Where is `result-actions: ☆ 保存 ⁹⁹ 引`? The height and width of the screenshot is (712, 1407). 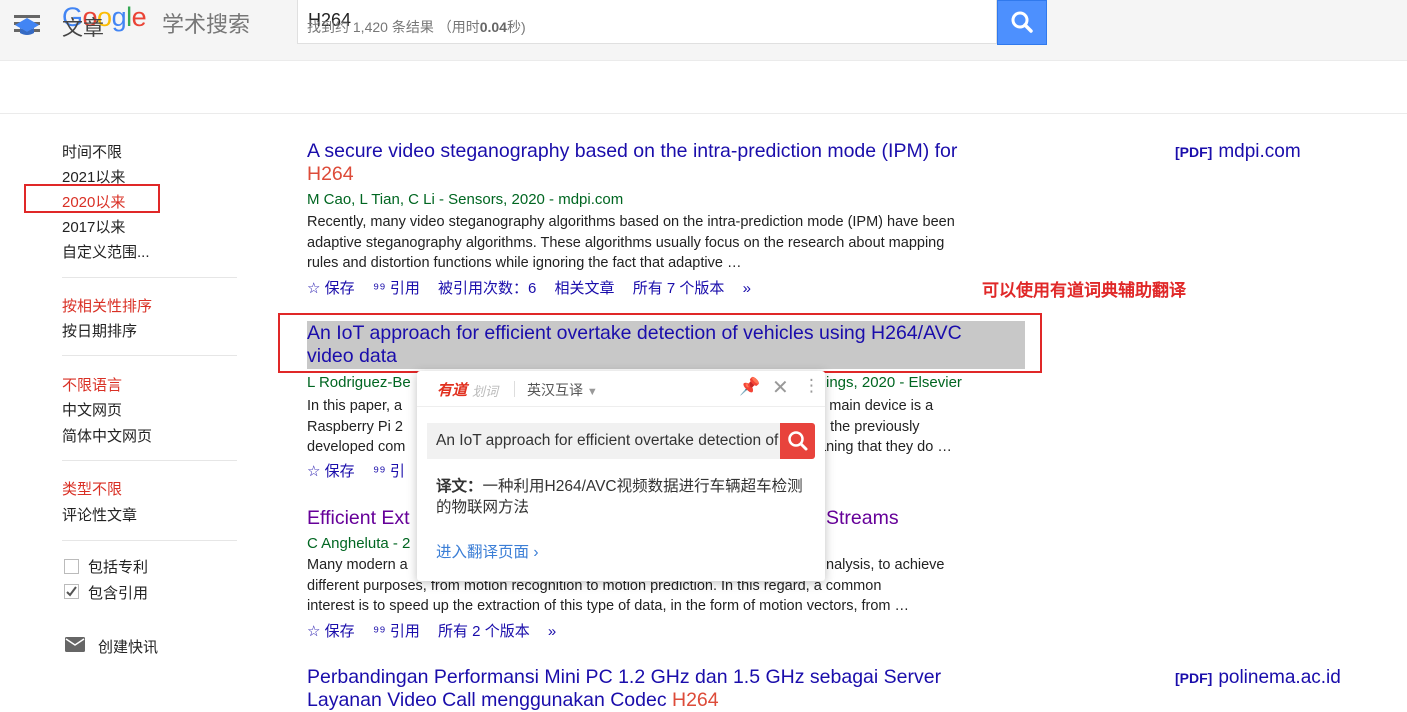
result-actions: ☆ 保存 ⁹⁹ 引 is located at coordinates (363, 470).